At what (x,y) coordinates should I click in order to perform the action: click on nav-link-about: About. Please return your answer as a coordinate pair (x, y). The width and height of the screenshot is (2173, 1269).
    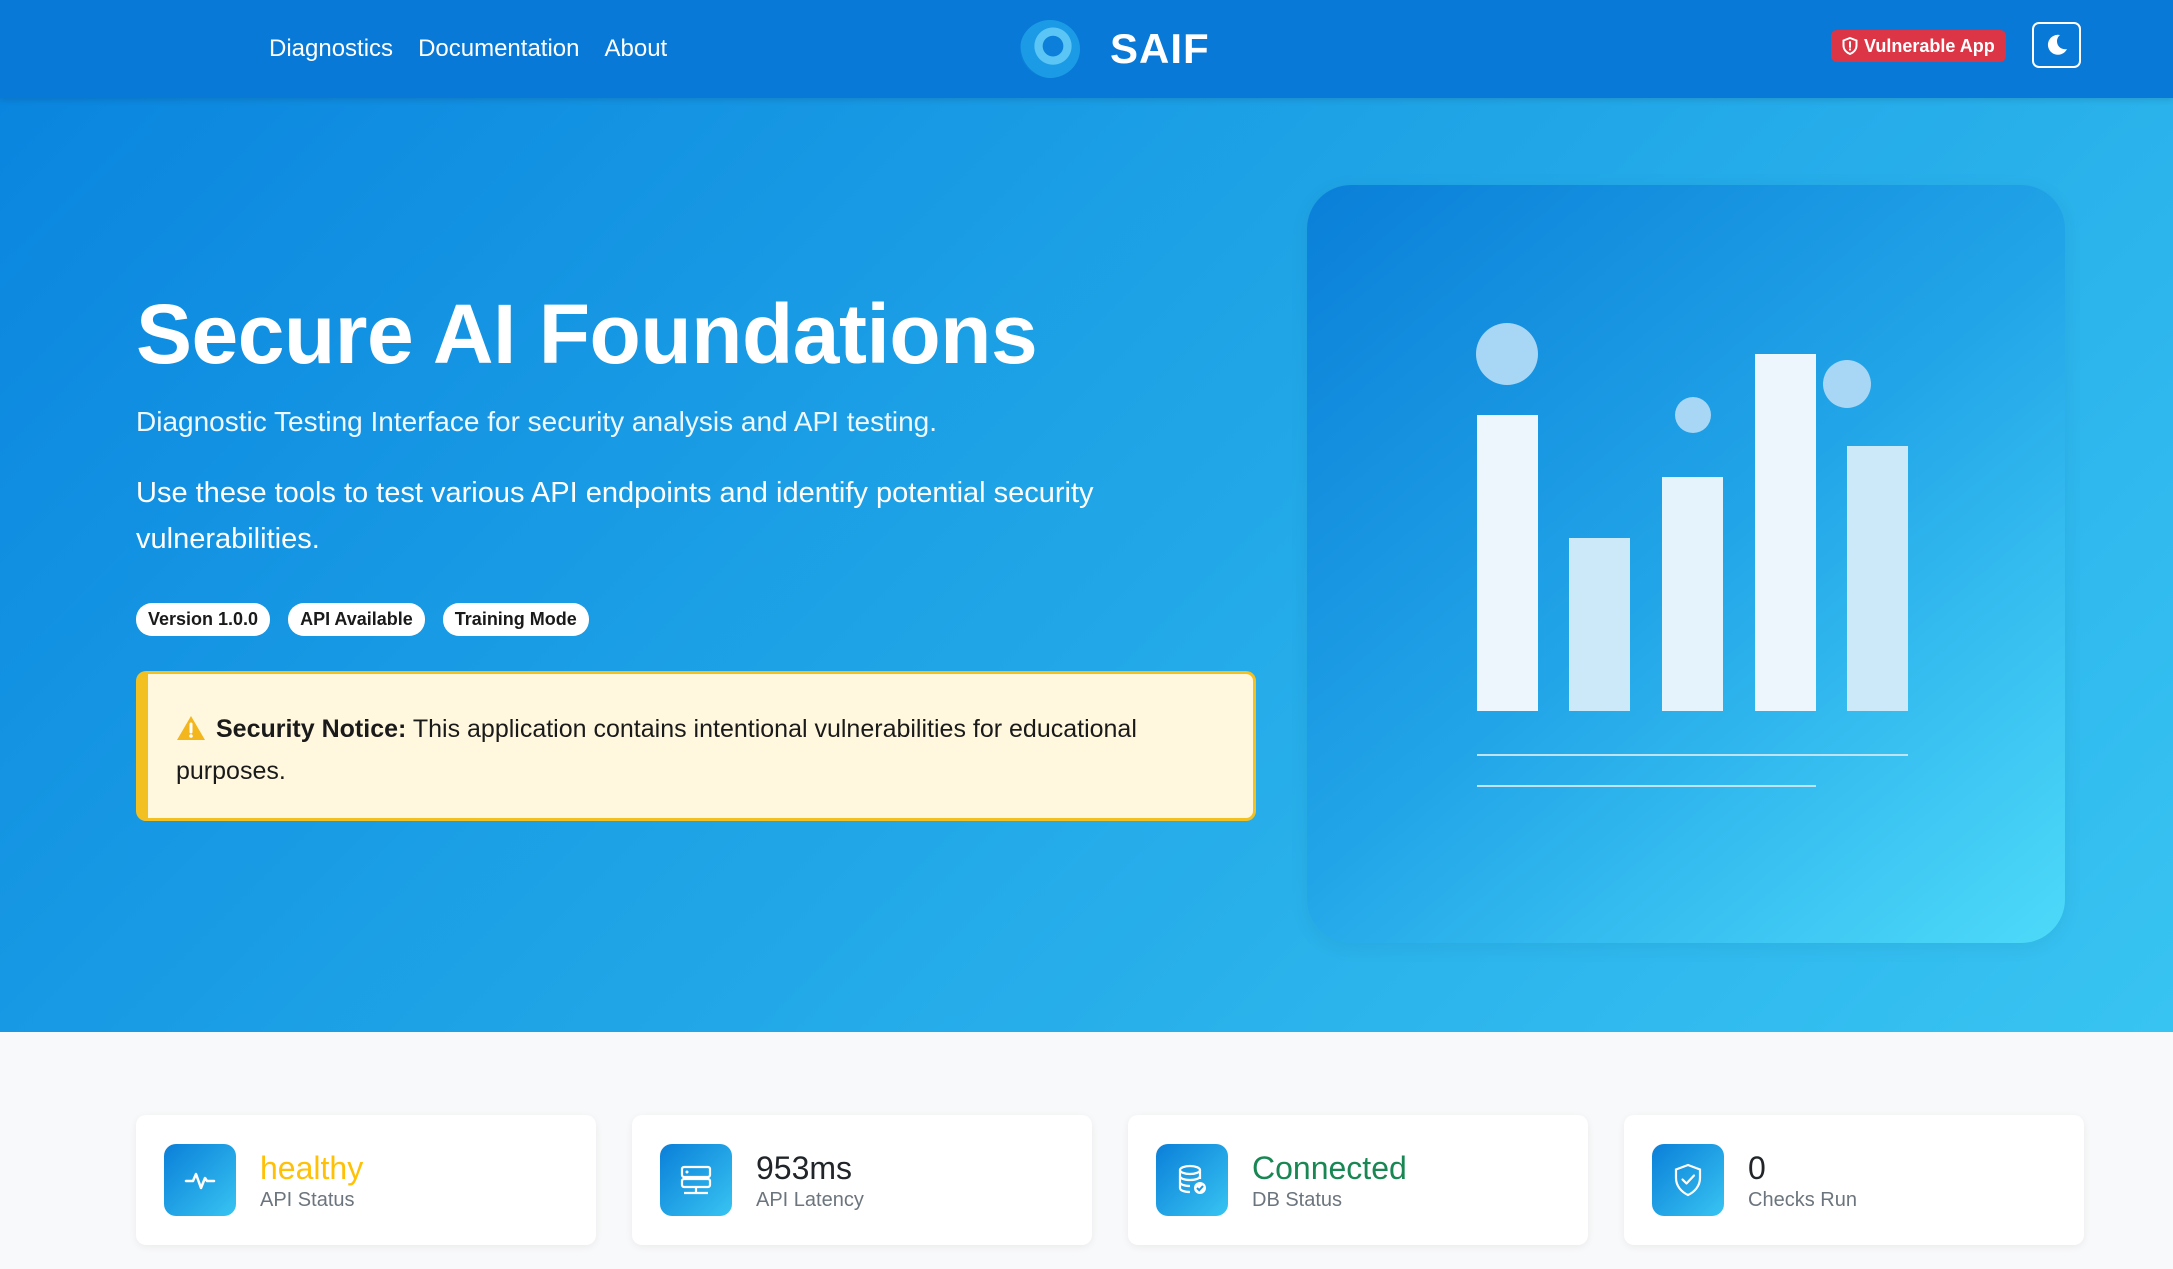
    Looking at the image, I should click on (636, 49).